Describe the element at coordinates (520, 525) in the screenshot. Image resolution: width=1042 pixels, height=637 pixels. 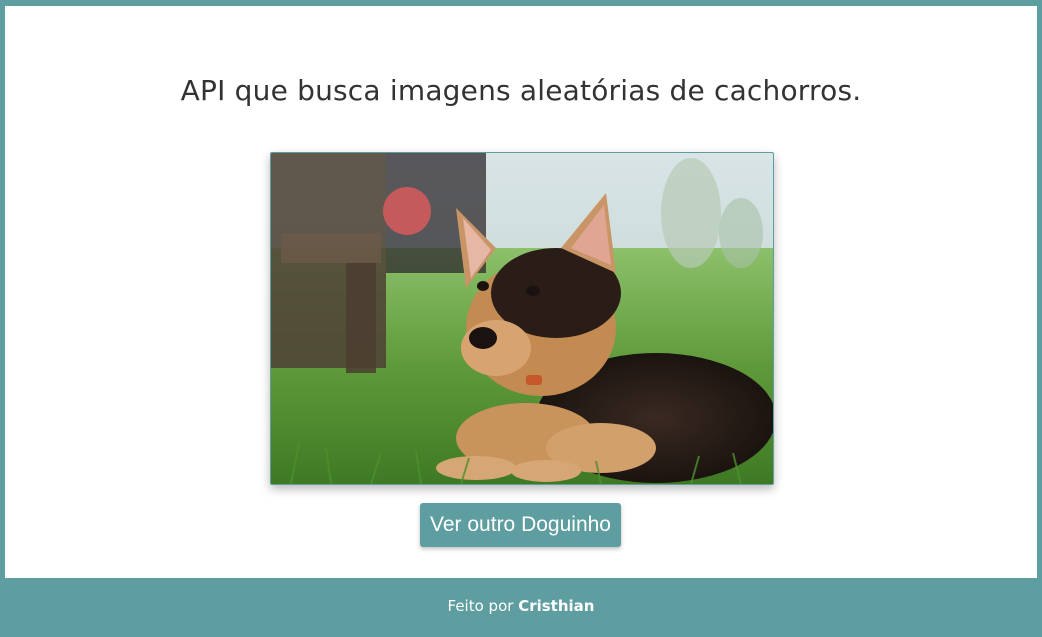
I see `next-dog-button: Ver outro Doguinho` at that location.